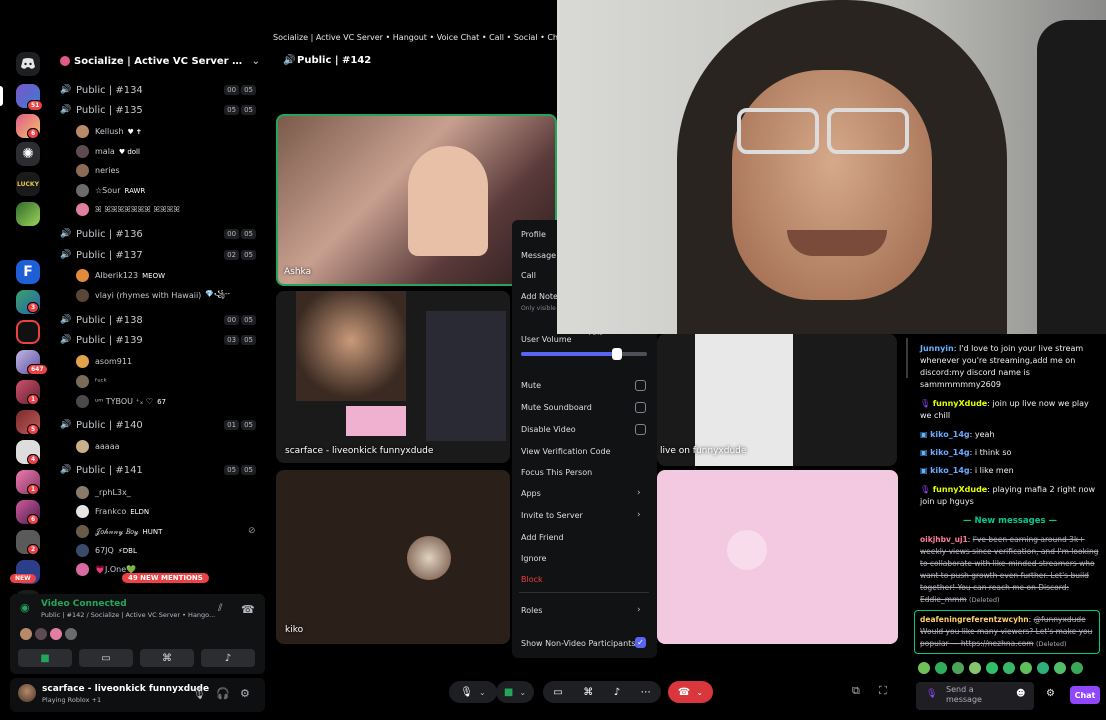  What do you see at coordinates (566, 451) in the screenshot?
I see `menu-item-verification-code: View Verification Code` at bounding box center [566, 451].